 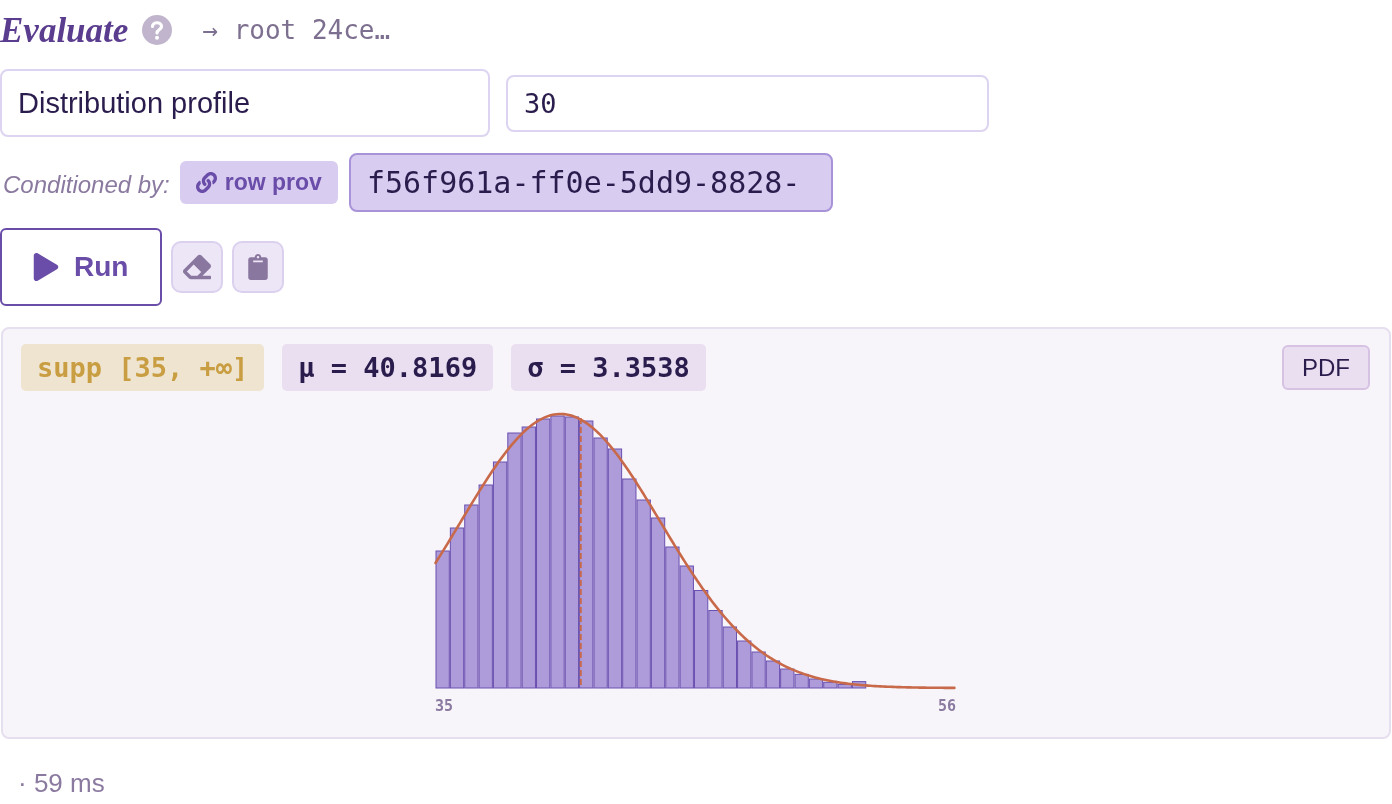 What do you see at coordinates (143, 367) in the screenshot?
I see `support-chip: supp [35, +∞]` at bounding box center [143, 367].